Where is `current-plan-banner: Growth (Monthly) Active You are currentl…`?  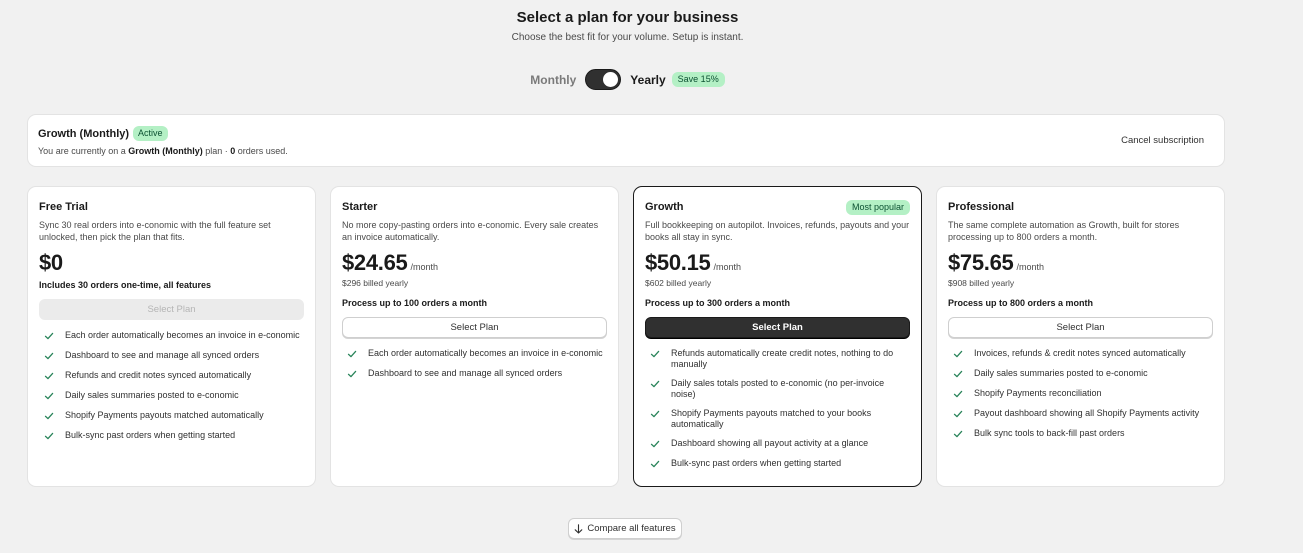 current-plan-banner: Growth (Monthly) Active You are currentl… is located at coordinates (626, 140).